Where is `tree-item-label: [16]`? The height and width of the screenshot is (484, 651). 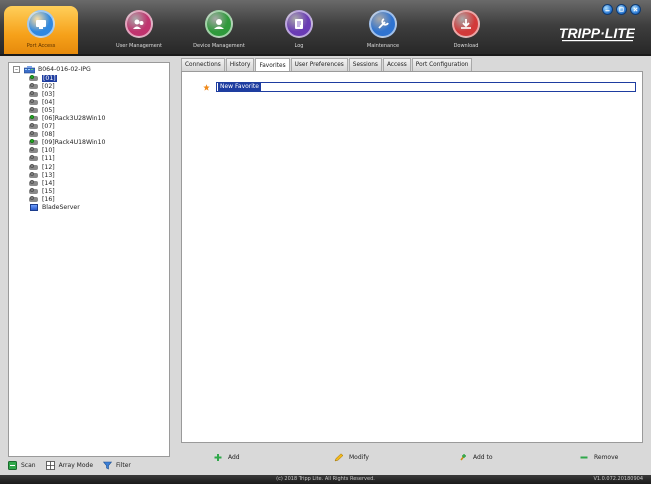
tree-item-label: [16] is located at coordinates (48, 199).